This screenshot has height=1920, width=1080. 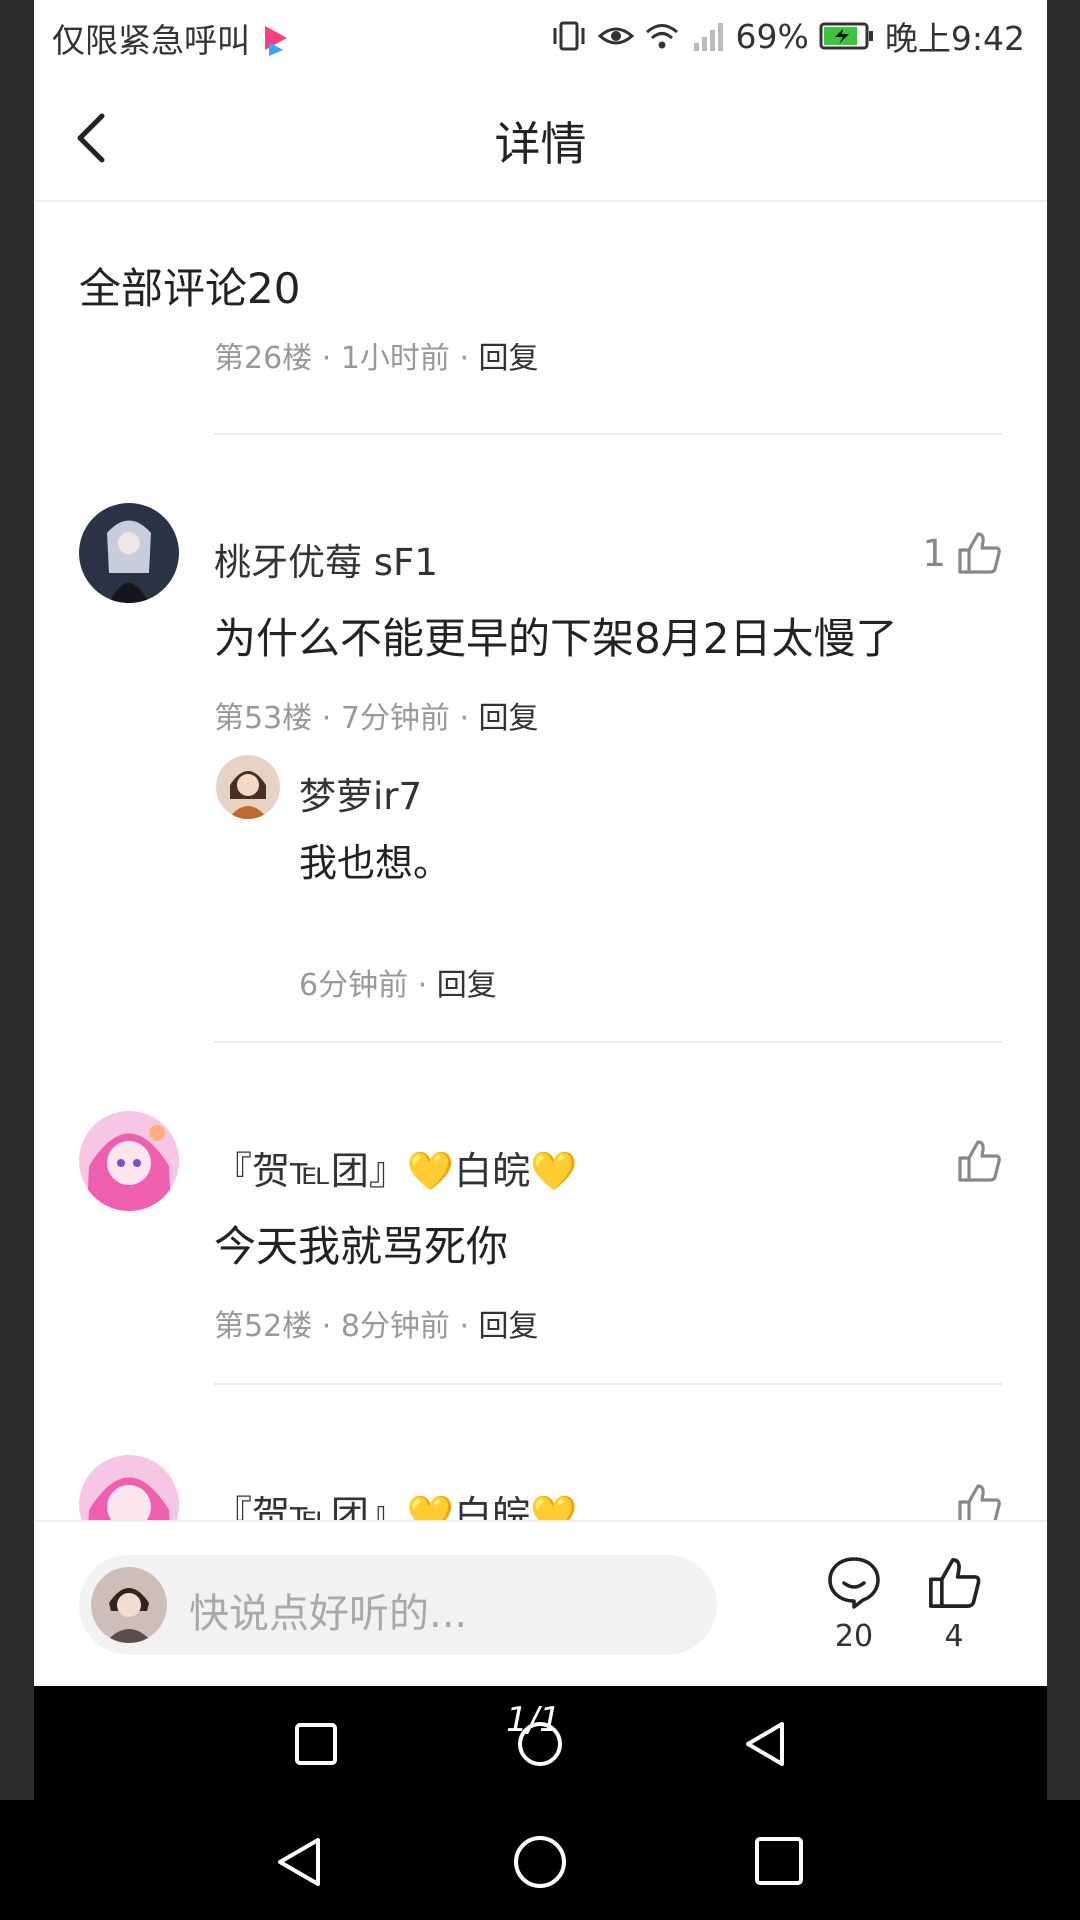 I want to click on clock: 晚上9:42, so click(x=954, y=38).